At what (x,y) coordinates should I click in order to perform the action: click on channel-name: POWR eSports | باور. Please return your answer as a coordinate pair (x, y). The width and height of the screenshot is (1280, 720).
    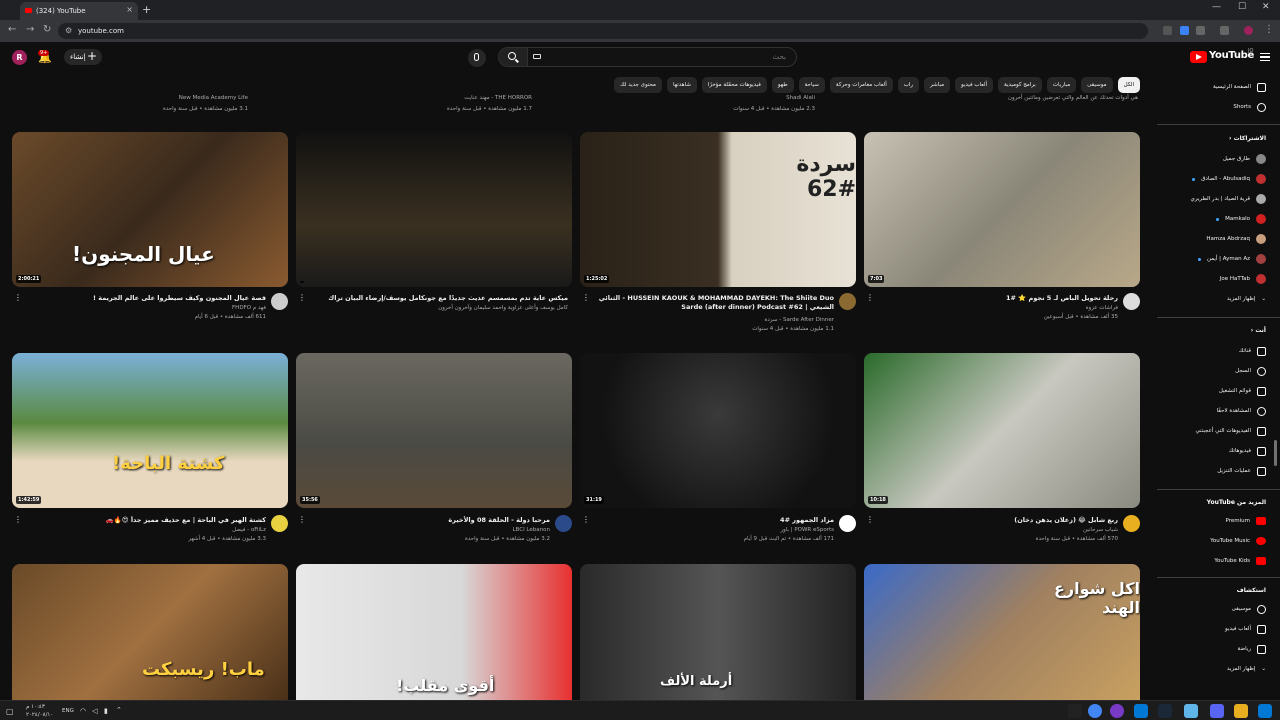
    Looking at the image, I should click on (807, 530).